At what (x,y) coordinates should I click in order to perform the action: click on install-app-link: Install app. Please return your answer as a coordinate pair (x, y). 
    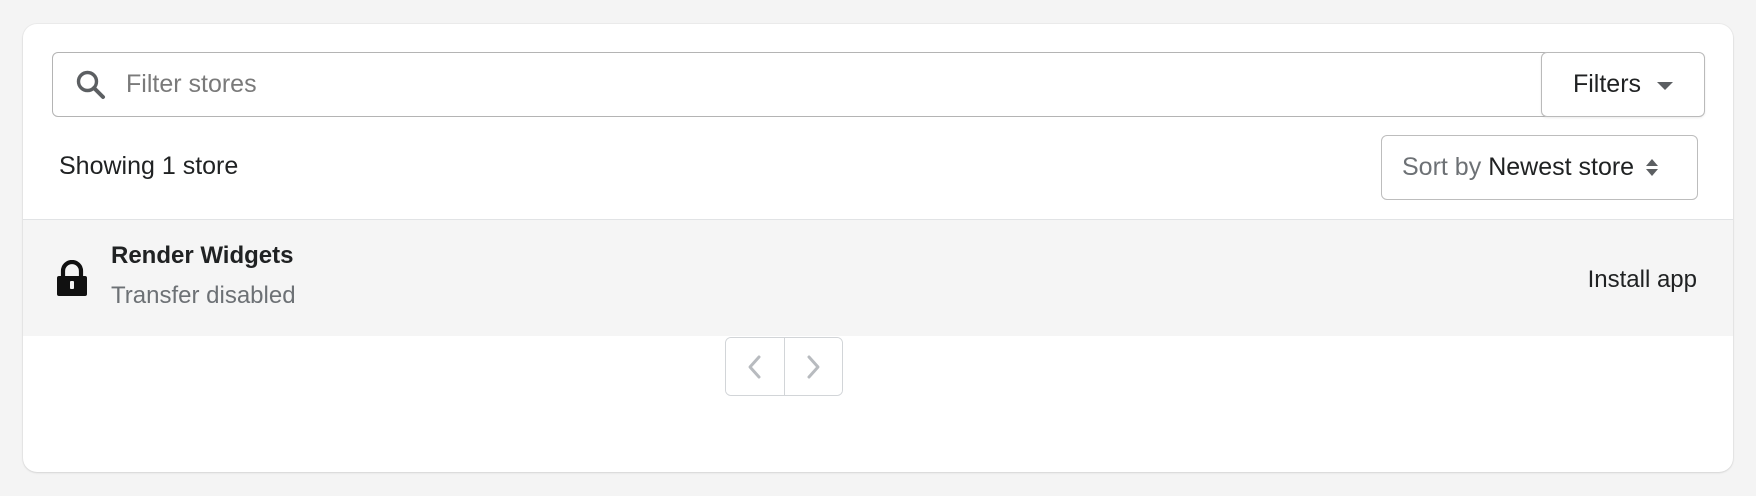
    Looking at the image, I should click on (1642, 280).